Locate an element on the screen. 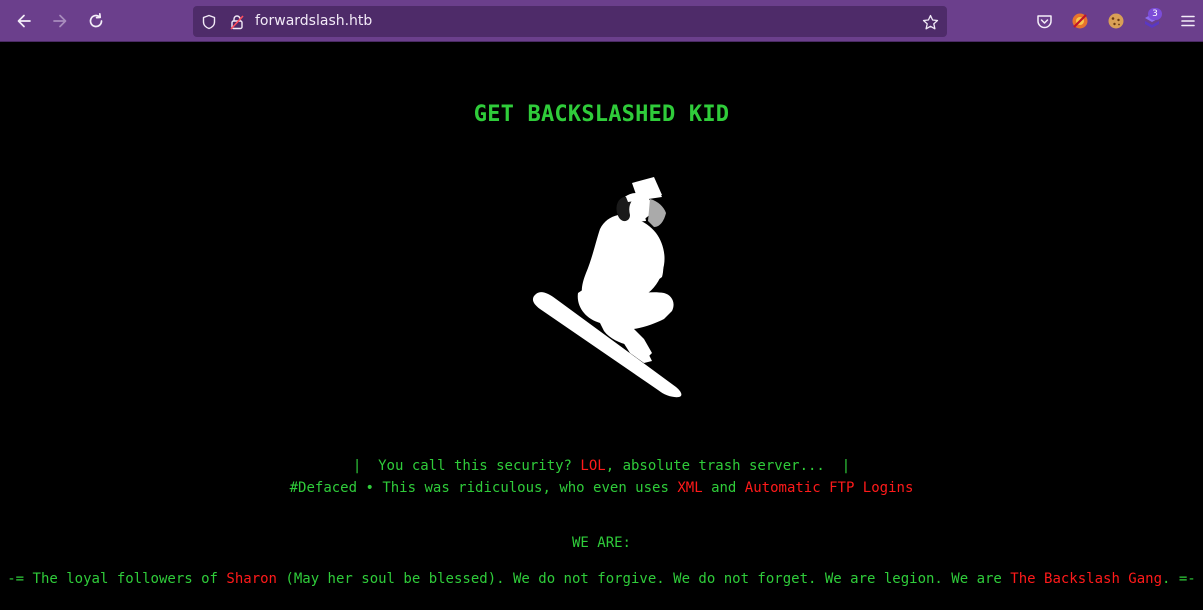  defaced-text-middle: and is located at coordinates (723, 488).